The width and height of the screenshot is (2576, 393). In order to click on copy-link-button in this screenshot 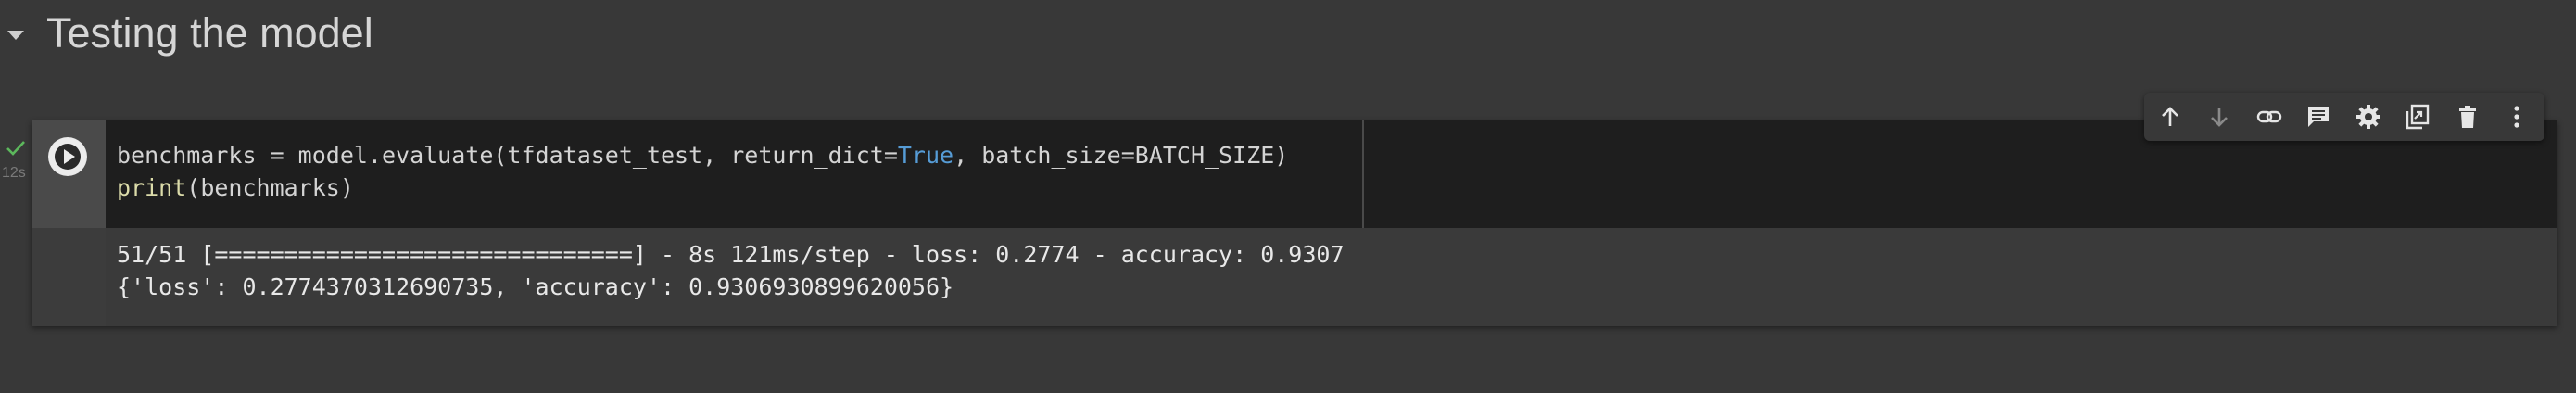, I will do `click(2270, 117)`.